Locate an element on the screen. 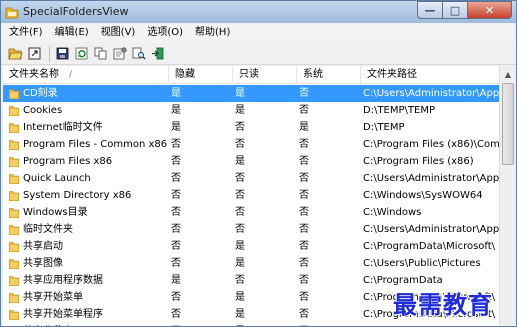 The width and height of the screenshot is (517, 327). folder-name-cell: Program Files x86 is located at coordinates (88, 161).